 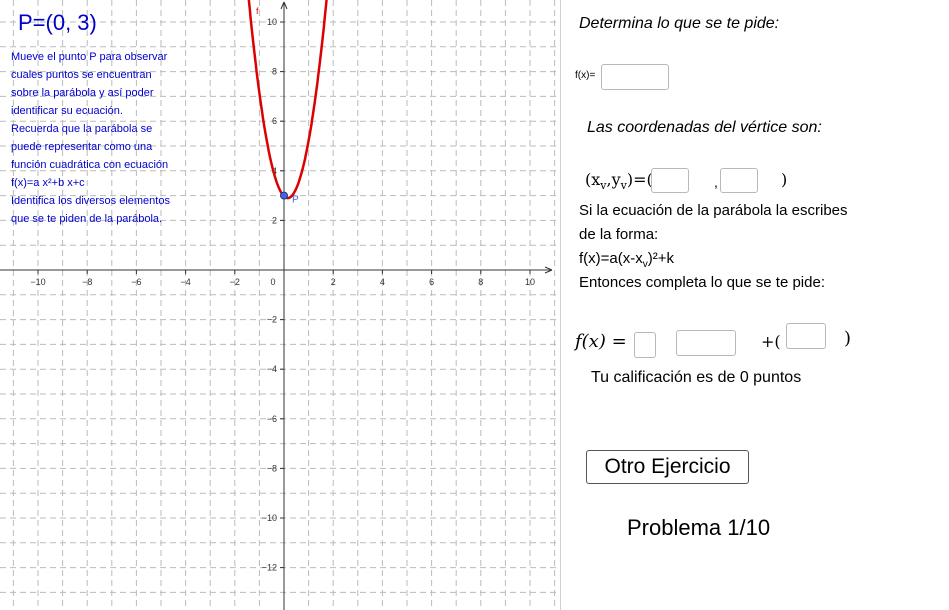 I want to click on h-value-input, so click(x=706, y=343).